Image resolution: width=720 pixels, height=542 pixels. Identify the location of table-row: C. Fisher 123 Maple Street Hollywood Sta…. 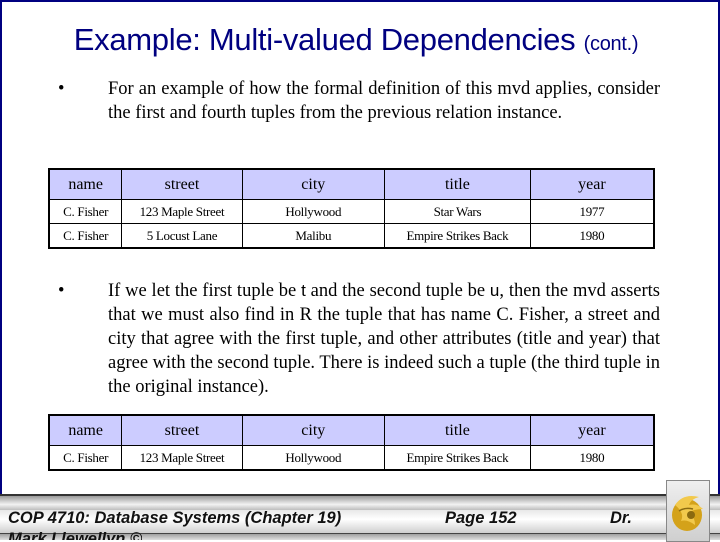
(351, 211).